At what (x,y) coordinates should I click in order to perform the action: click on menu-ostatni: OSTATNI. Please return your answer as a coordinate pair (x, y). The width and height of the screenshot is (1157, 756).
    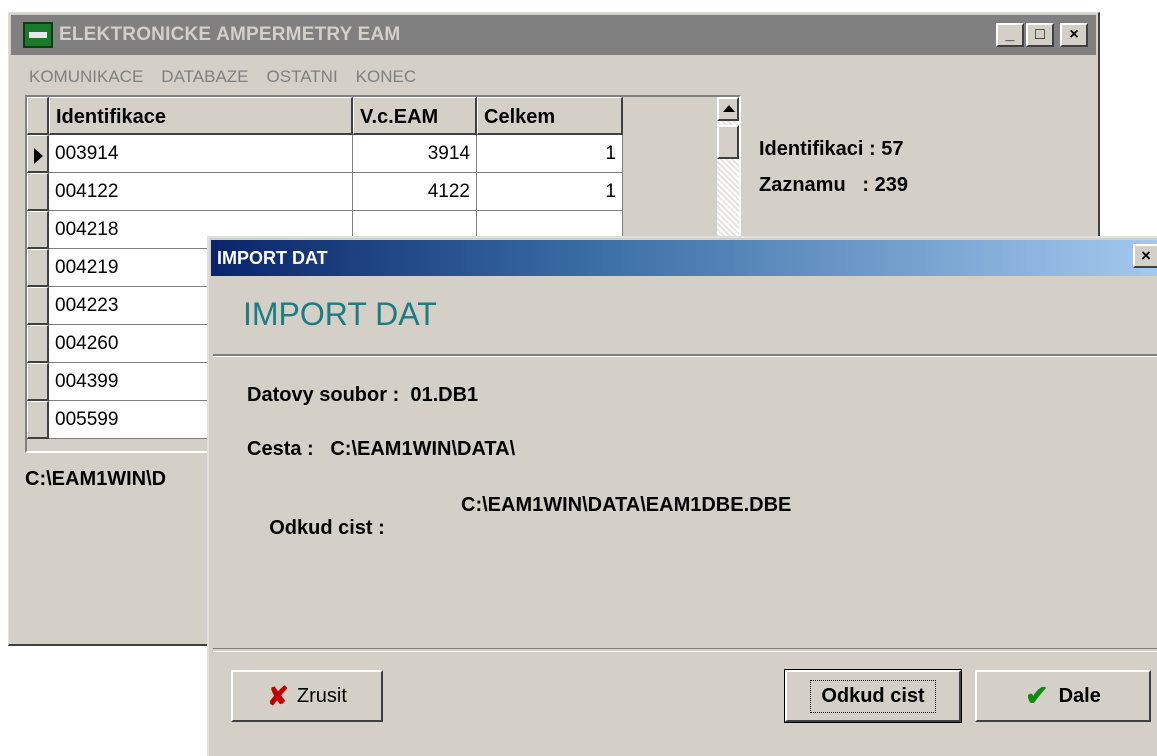
    Looking at the image, I should click on (302, 77).